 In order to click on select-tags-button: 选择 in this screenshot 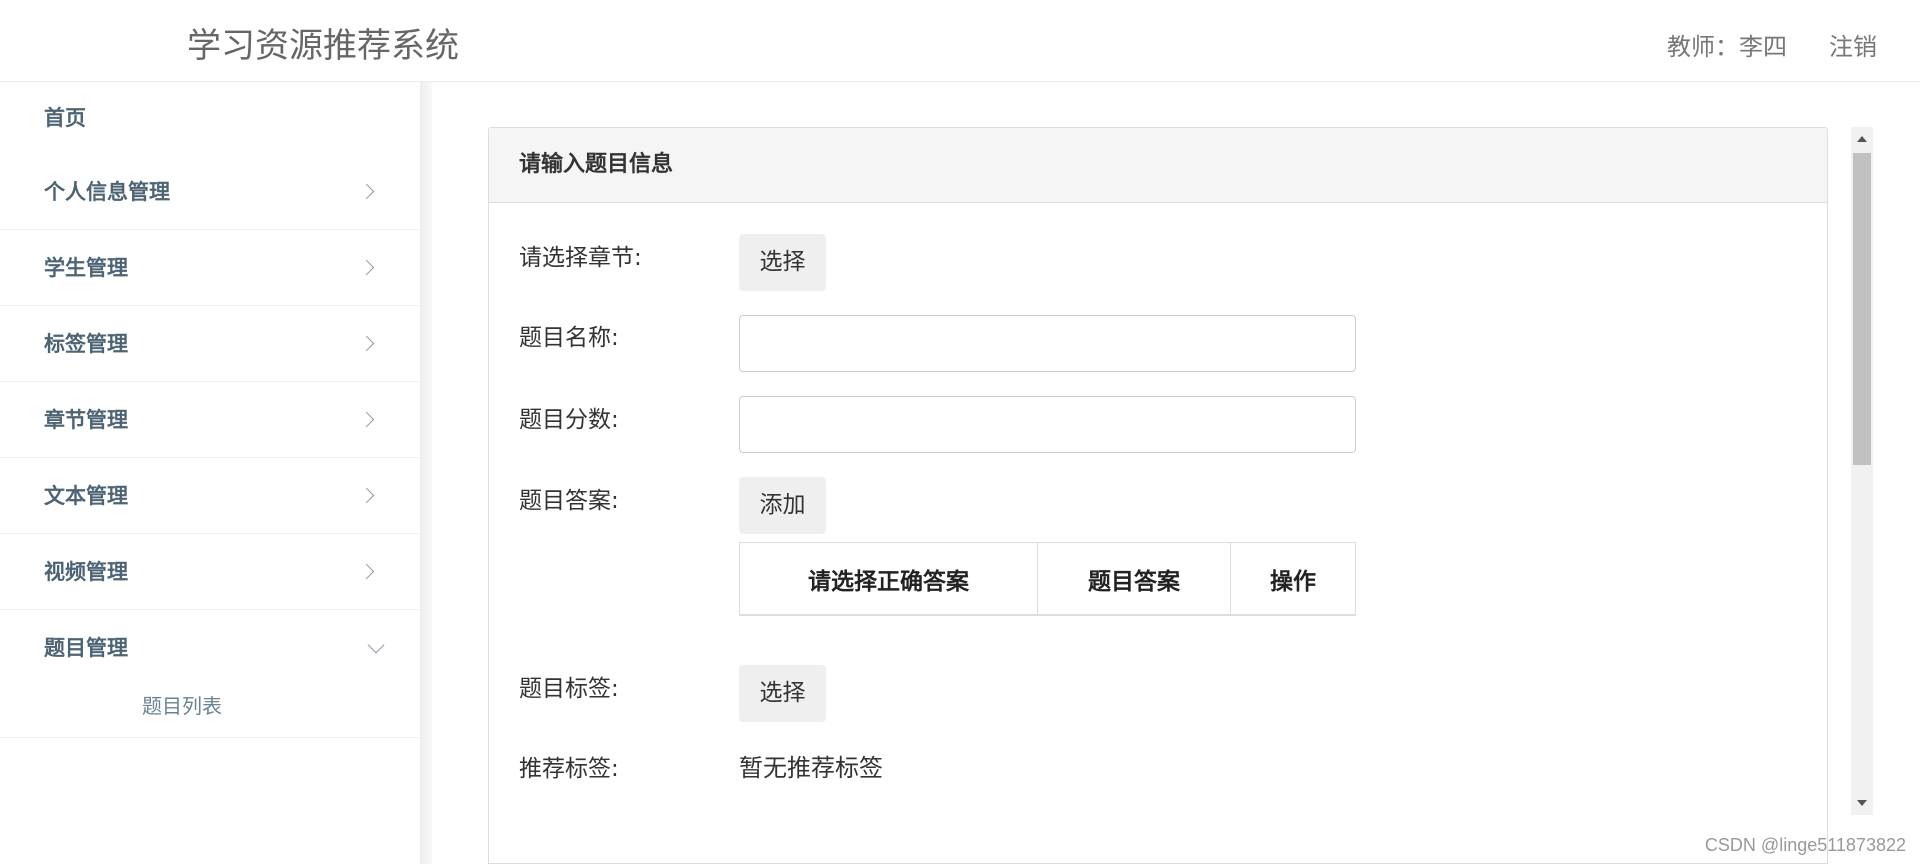, I will do `click(782, 693)`.